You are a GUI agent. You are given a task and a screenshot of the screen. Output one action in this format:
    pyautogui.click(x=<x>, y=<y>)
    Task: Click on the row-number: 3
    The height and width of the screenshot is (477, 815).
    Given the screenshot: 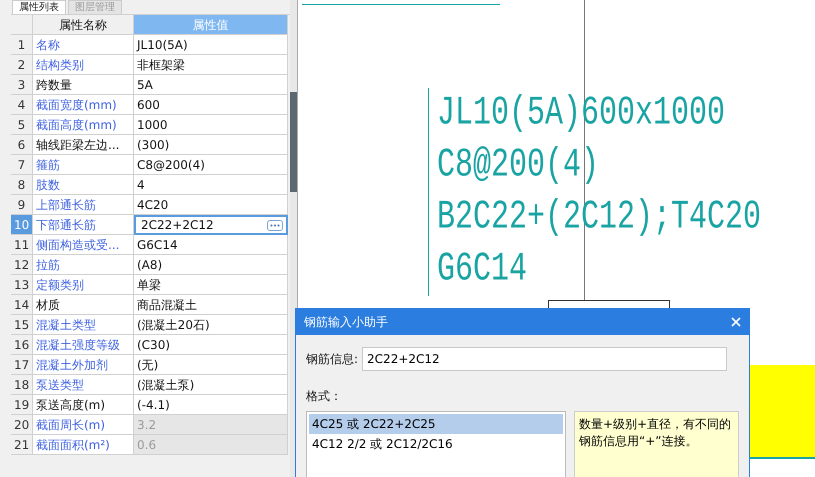 What is the action you would take?
    pyautogui.click(x=22, y=85)
    